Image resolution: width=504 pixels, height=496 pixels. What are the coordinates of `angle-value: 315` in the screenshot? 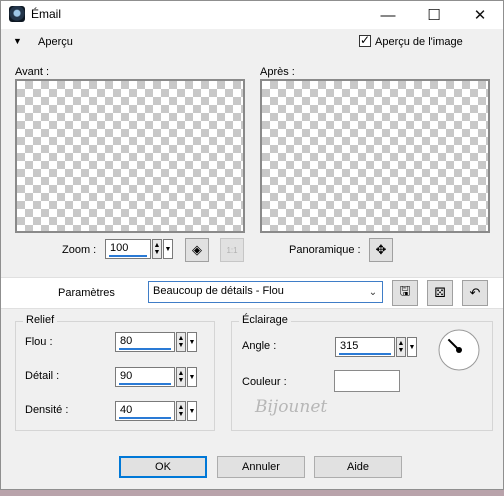 It's located at (349, 346).